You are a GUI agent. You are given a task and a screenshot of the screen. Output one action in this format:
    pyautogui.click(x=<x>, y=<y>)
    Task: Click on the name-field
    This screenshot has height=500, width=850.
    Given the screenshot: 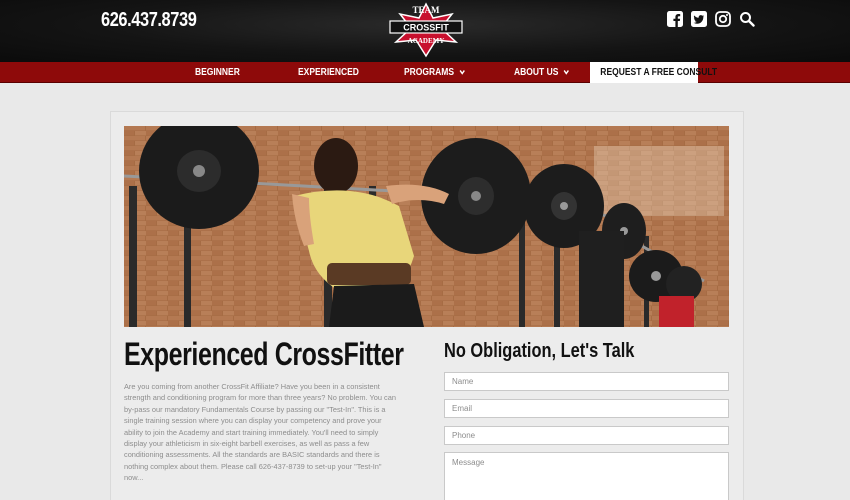 What is the action you would take?
    pyautogui.click(x=586, y=381)
    